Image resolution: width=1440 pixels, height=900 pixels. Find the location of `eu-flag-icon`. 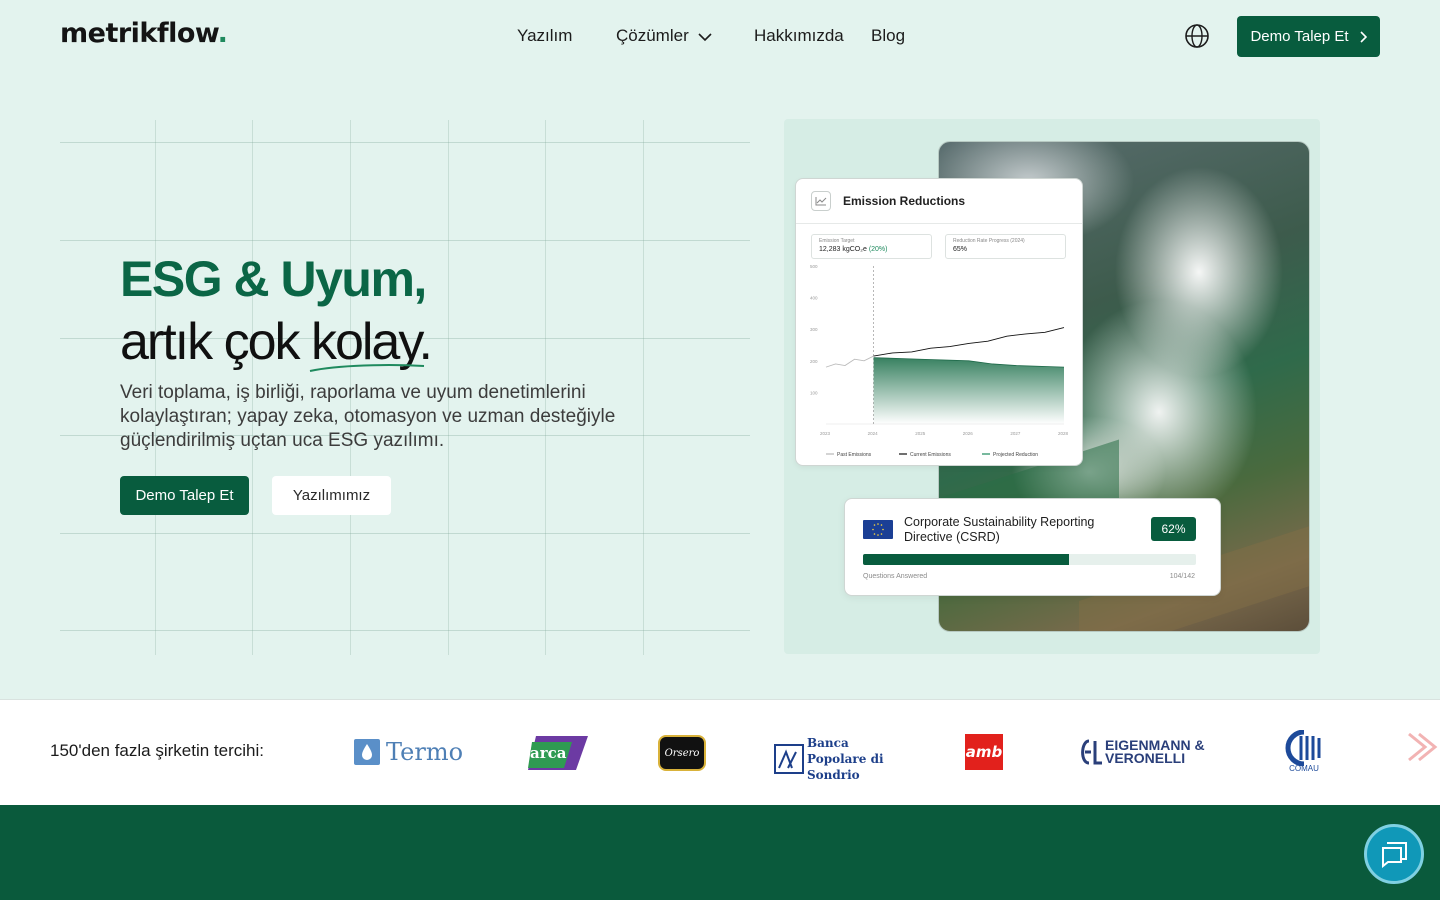

eu-flag-icon is located at coordinates (878, 529).